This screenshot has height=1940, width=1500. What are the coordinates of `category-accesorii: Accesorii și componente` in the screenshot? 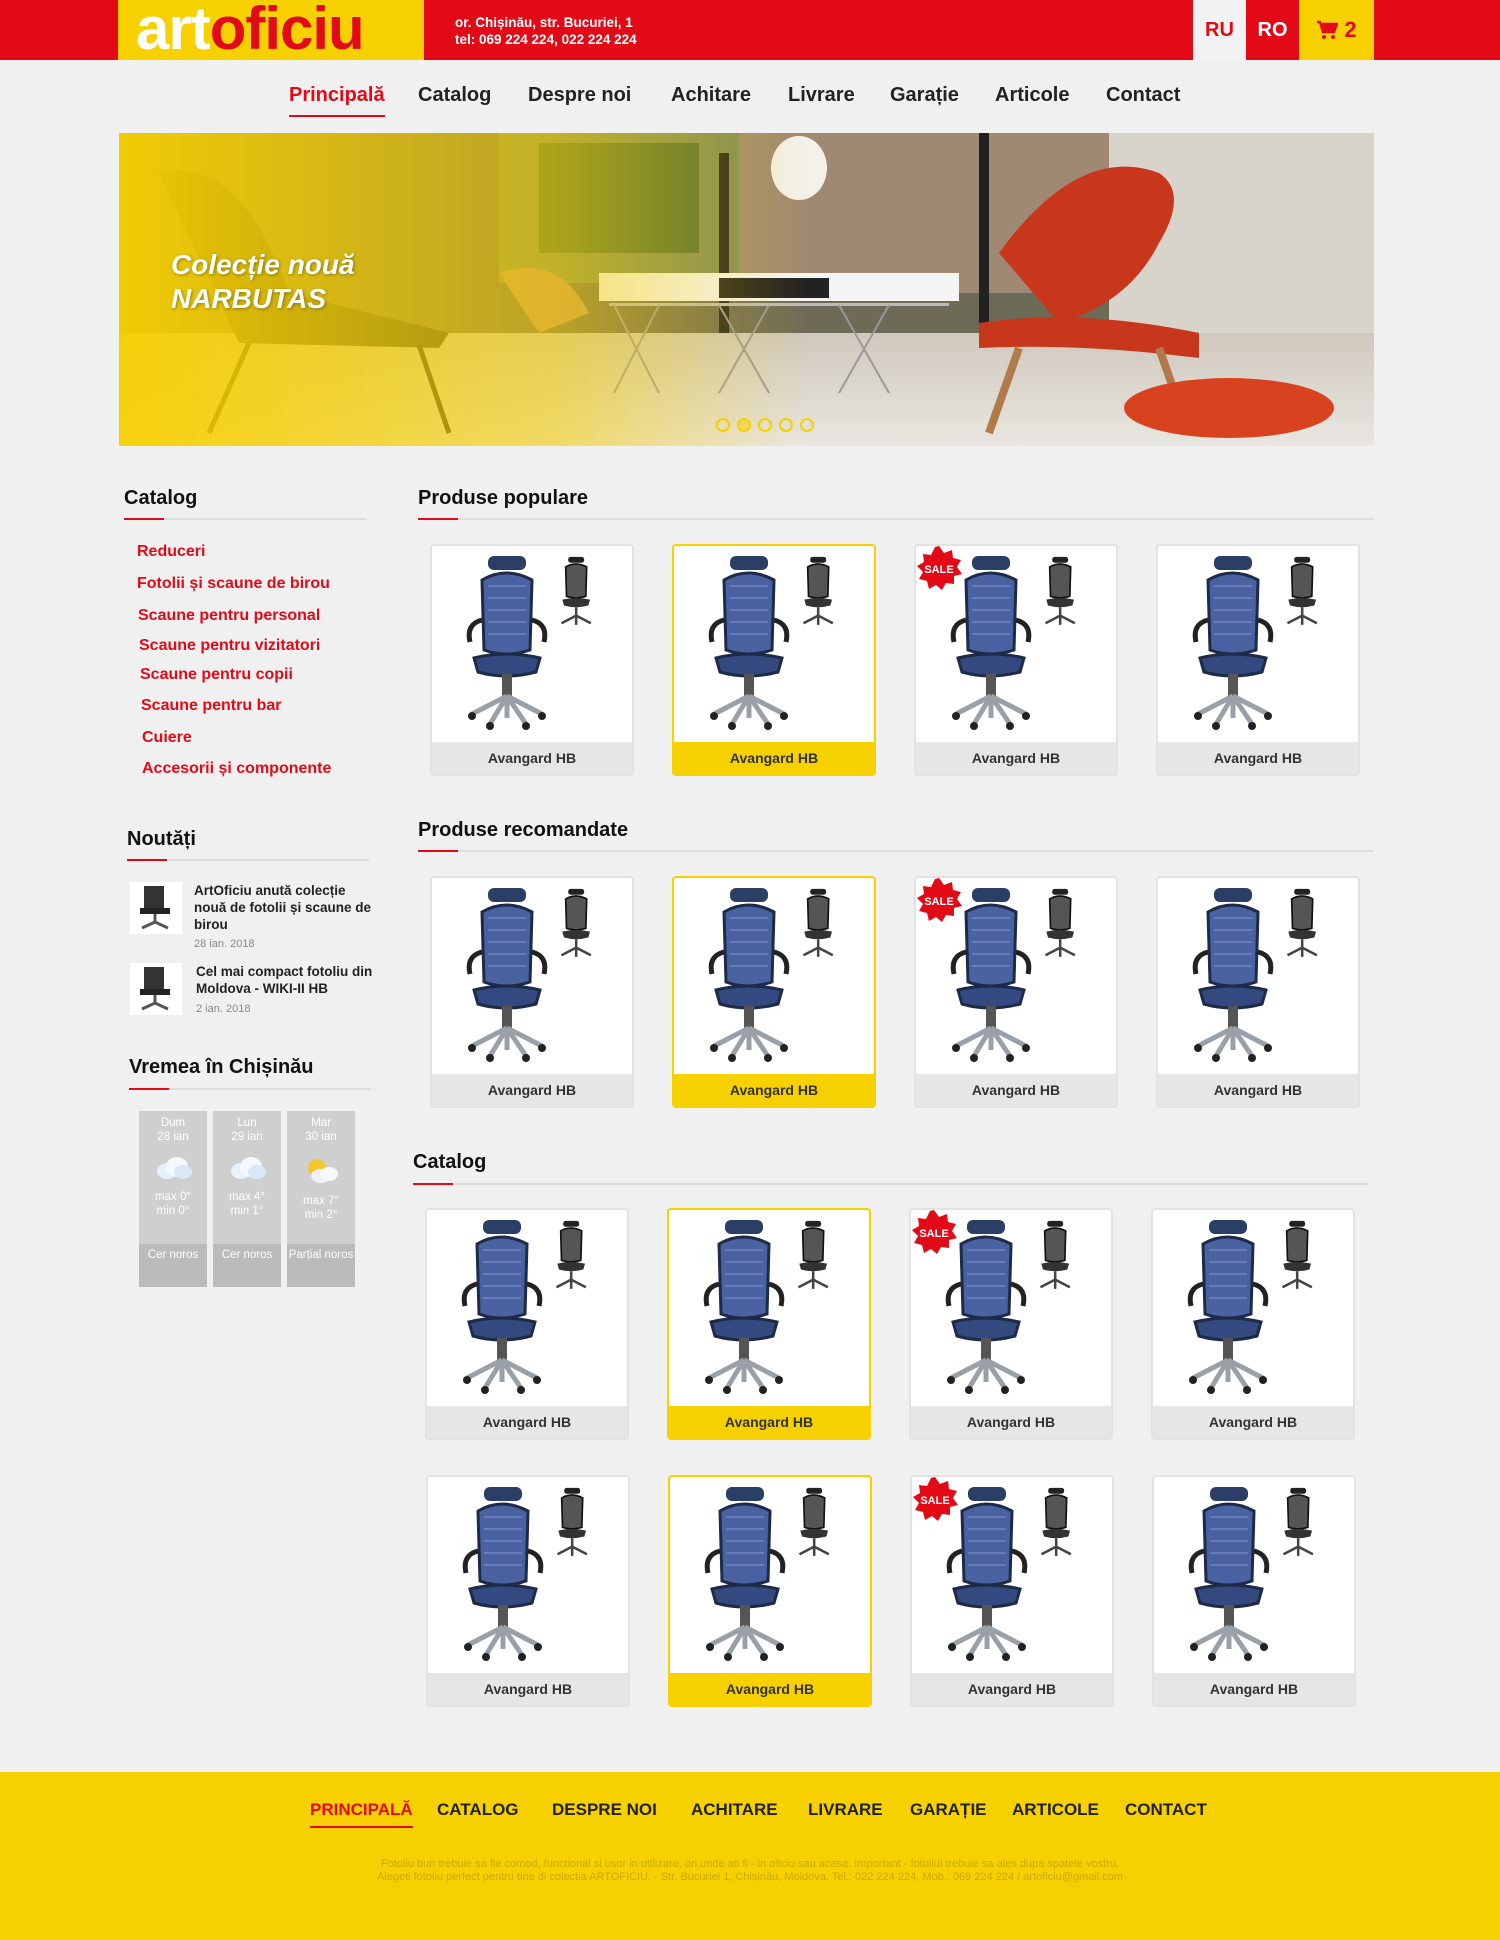 It's located at (236, 769).